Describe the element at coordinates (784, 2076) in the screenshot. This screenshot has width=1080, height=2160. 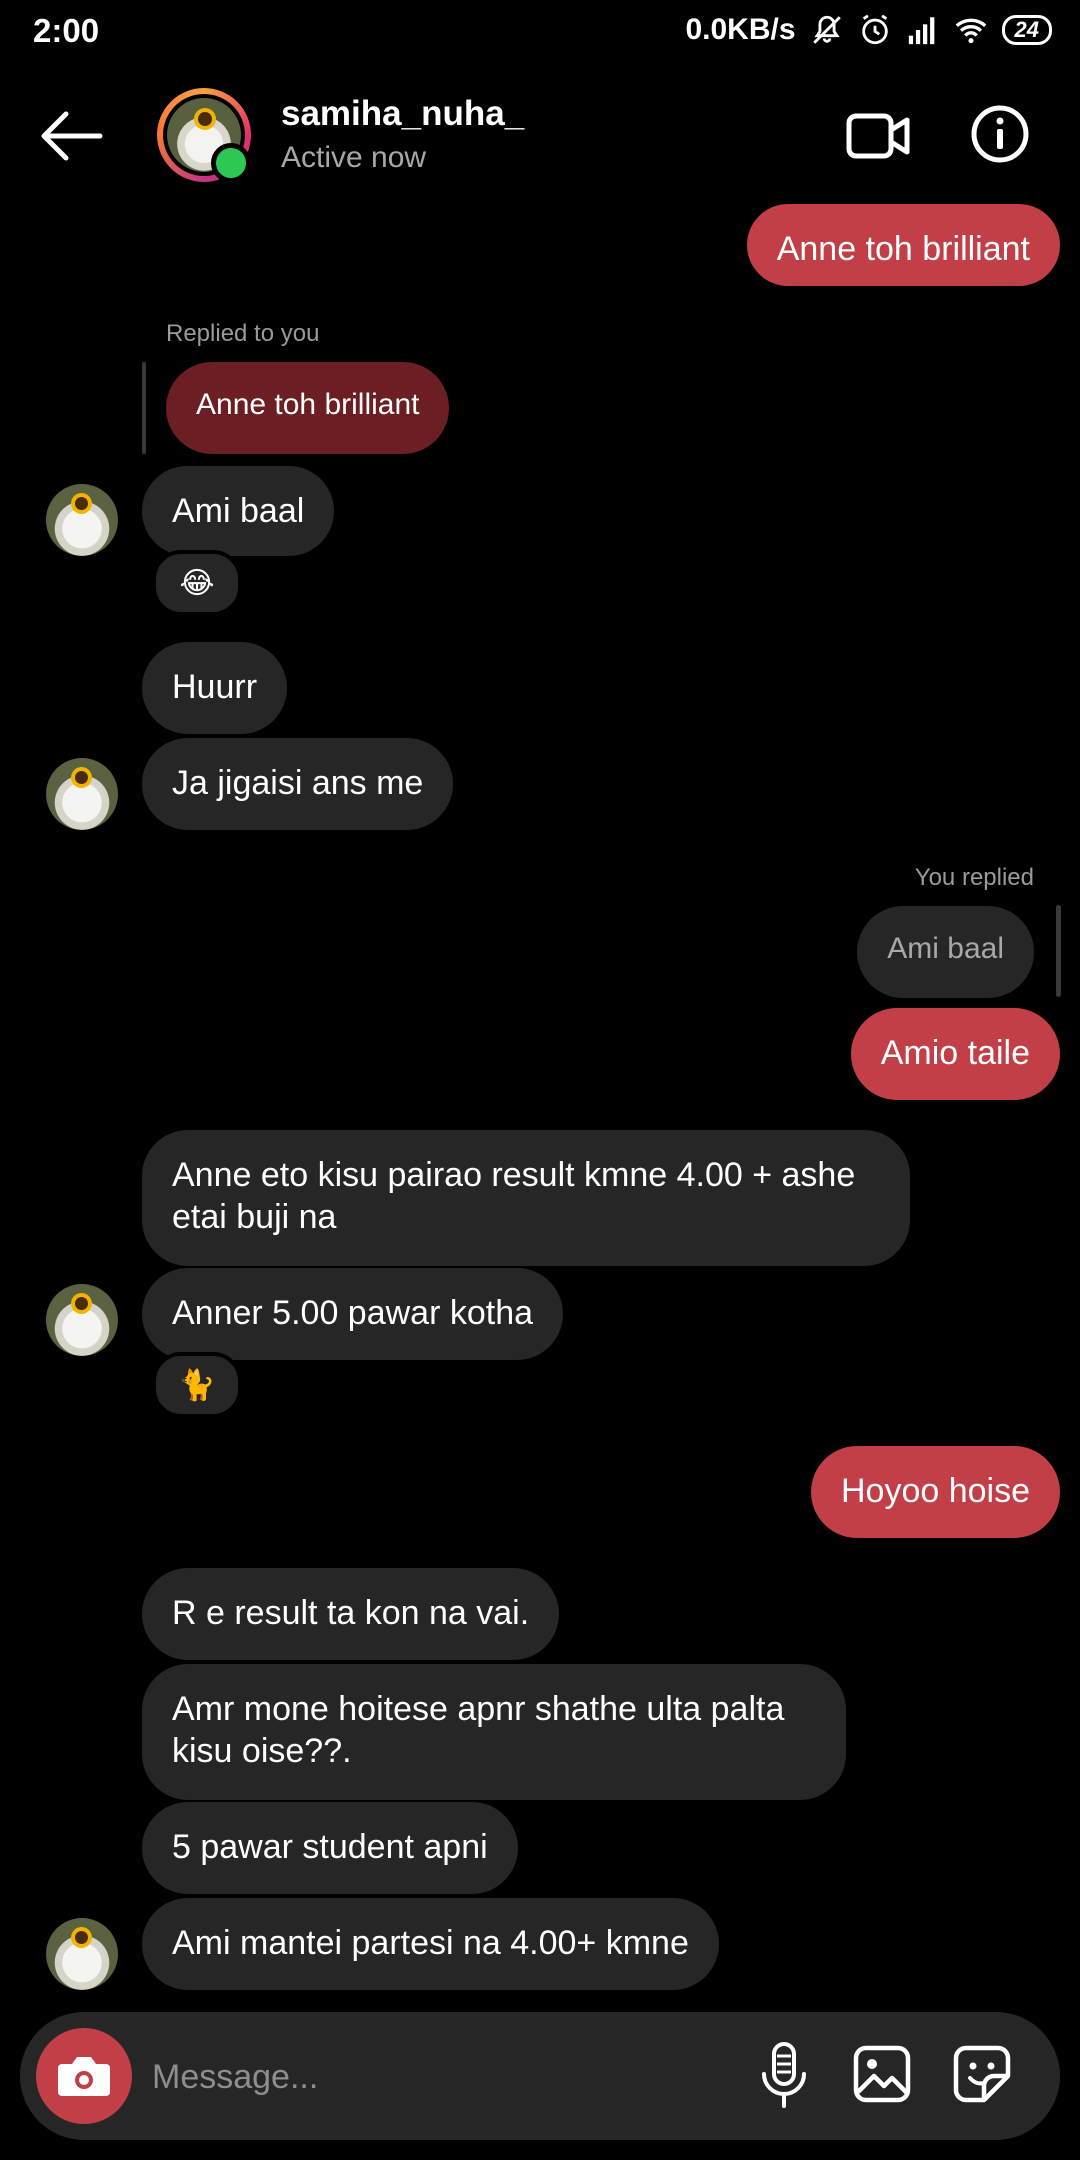
I see `microphone-icon` at that location.